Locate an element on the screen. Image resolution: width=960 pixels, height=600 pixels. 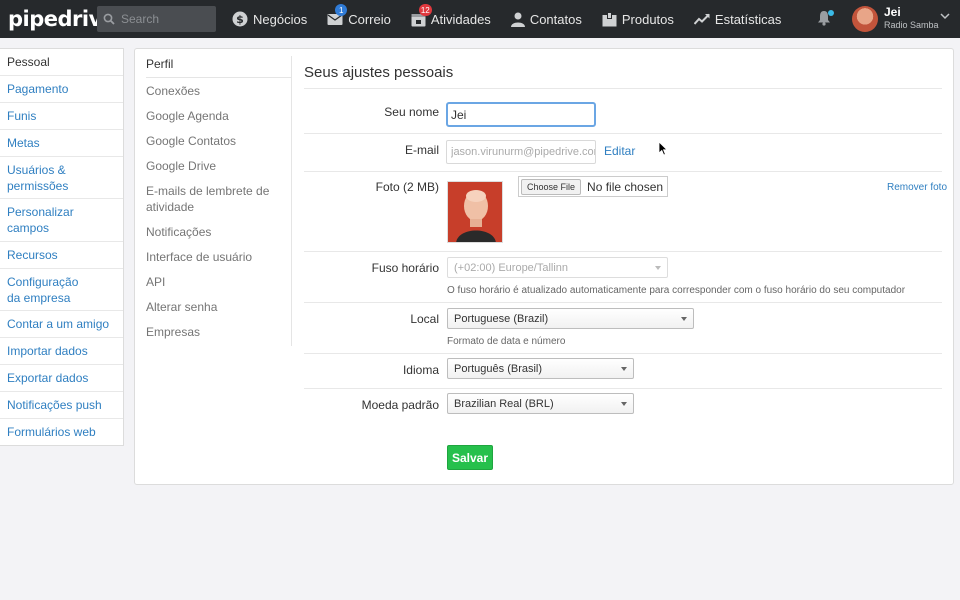
choose-file-button: Choose File is located at coordinates (551, 186).